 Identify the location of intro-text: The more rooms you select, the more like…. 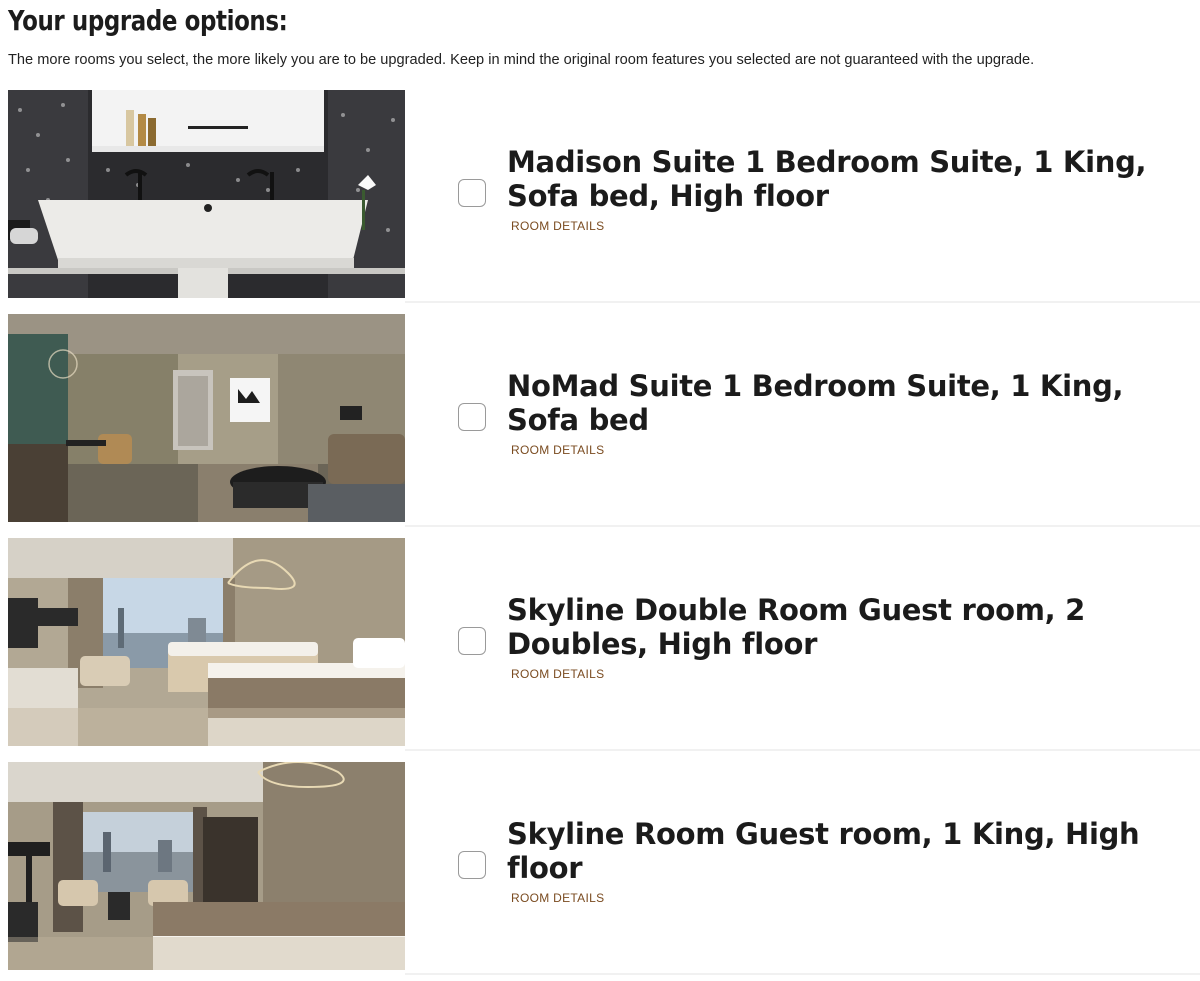
(521, 60).